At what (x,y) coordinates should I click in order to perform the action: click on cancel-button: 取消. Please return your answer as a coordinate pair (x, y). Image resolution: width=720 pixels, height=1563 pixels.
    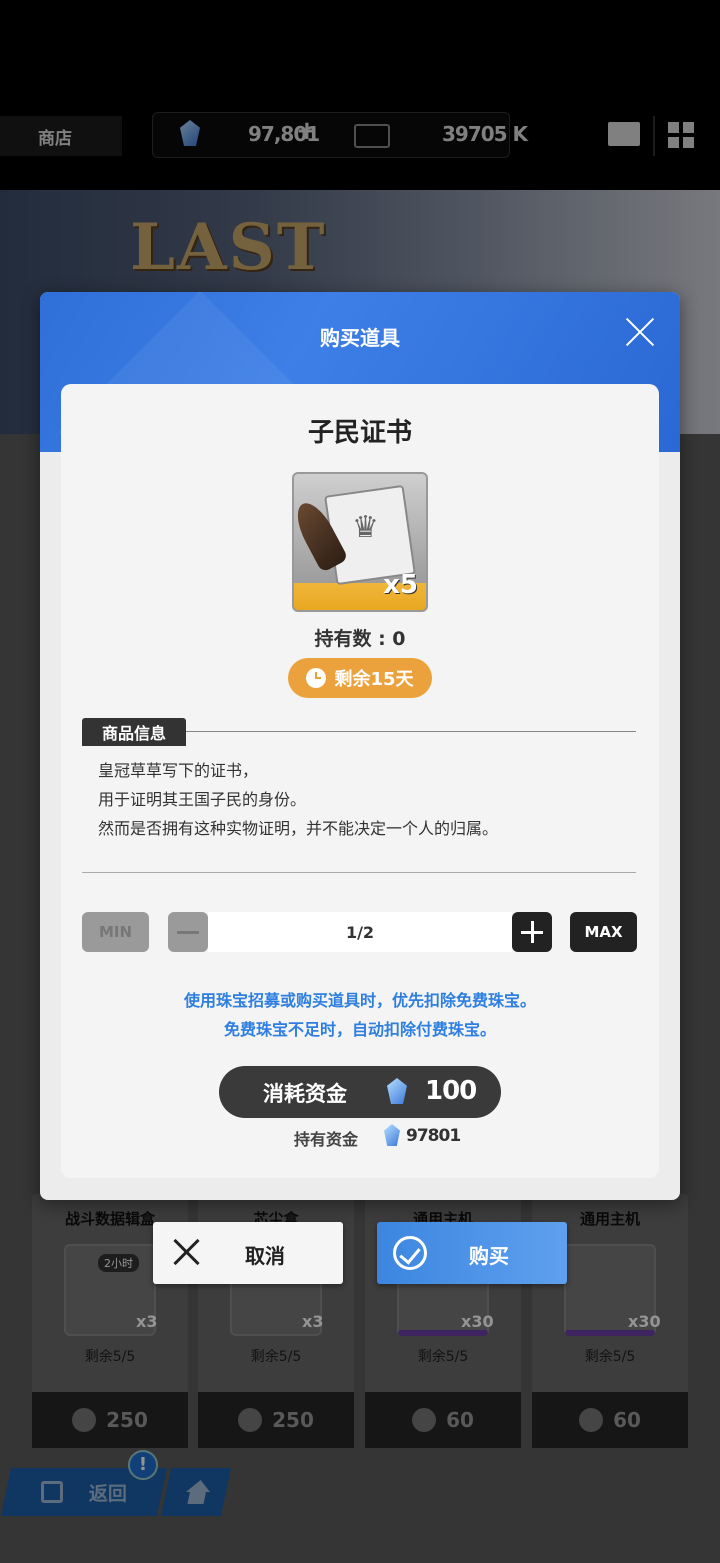
    Looking at the image, I should click on (248, 1253).